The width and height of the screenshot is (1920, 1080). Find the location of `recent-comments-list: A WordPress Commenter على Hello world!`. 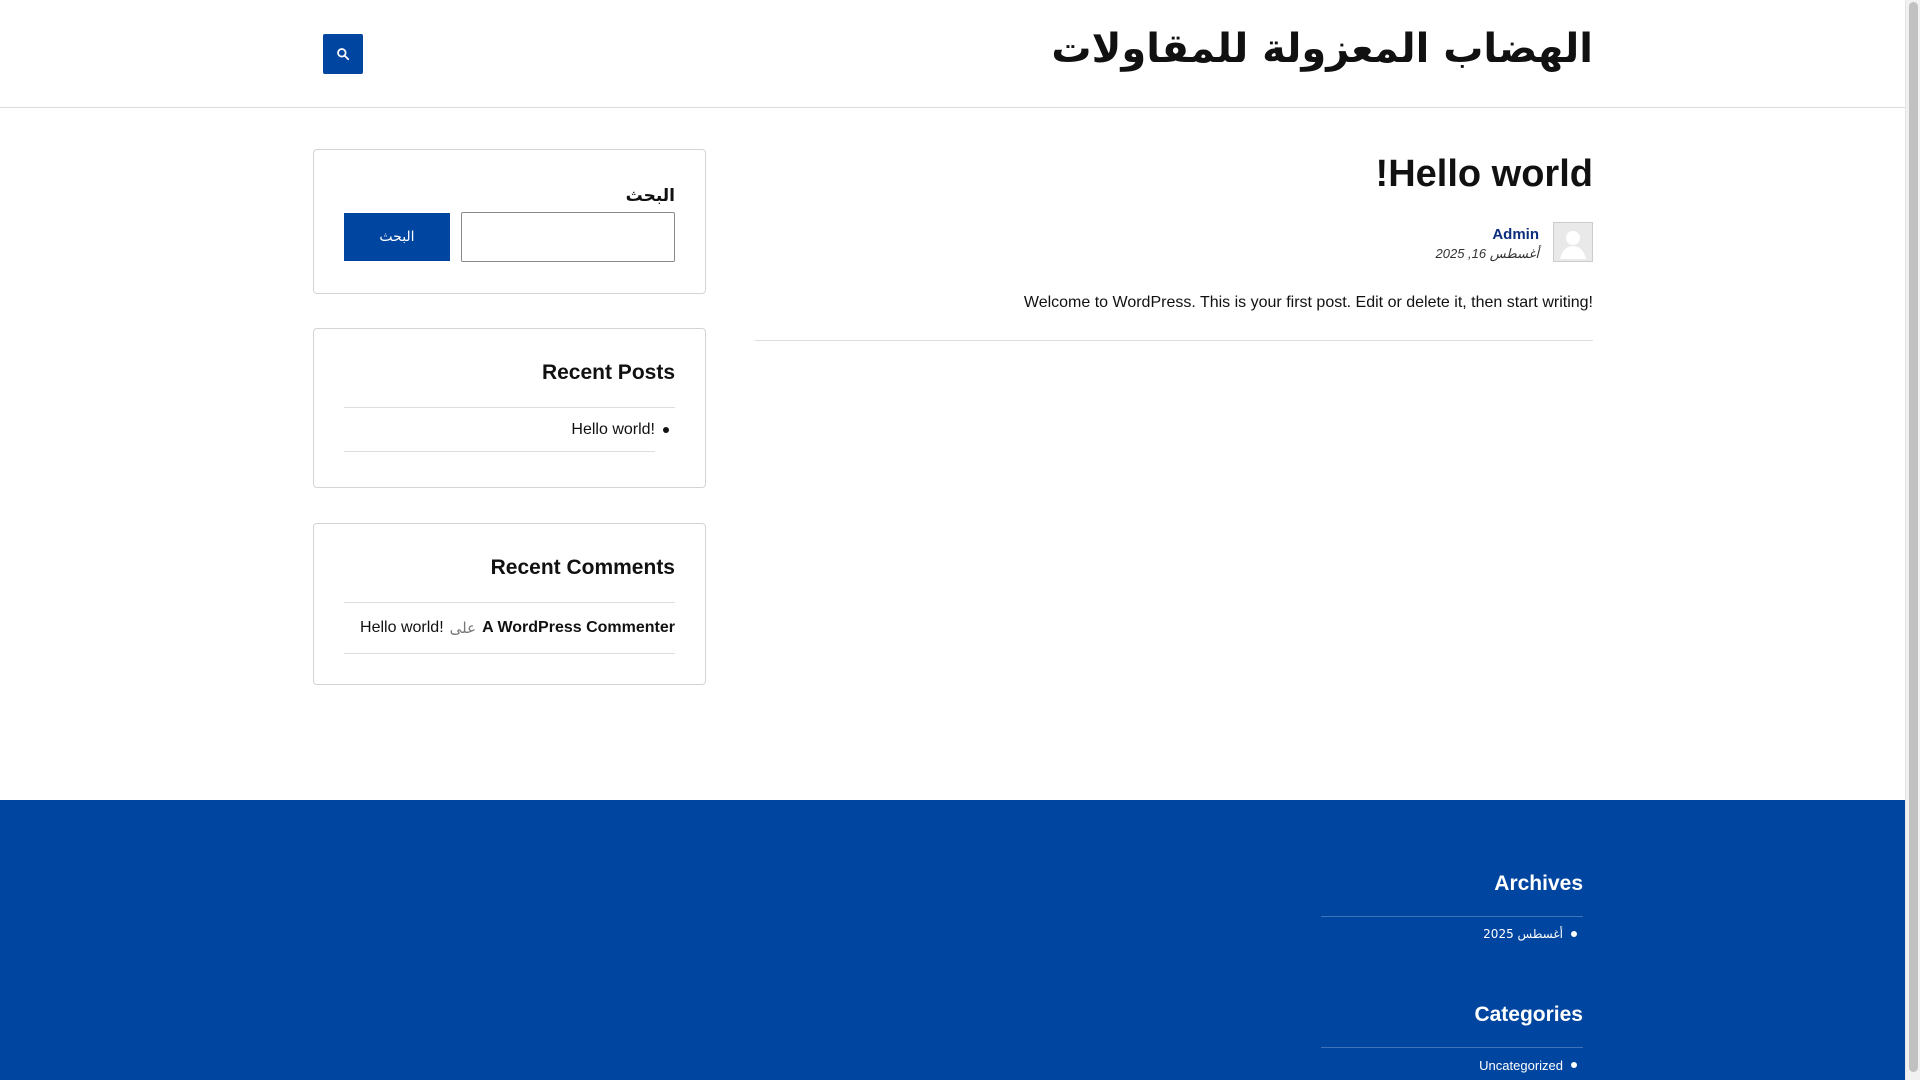

recent-comments-list: A WordPress Commenter على Hello world! is located at coordinates (509, 628).